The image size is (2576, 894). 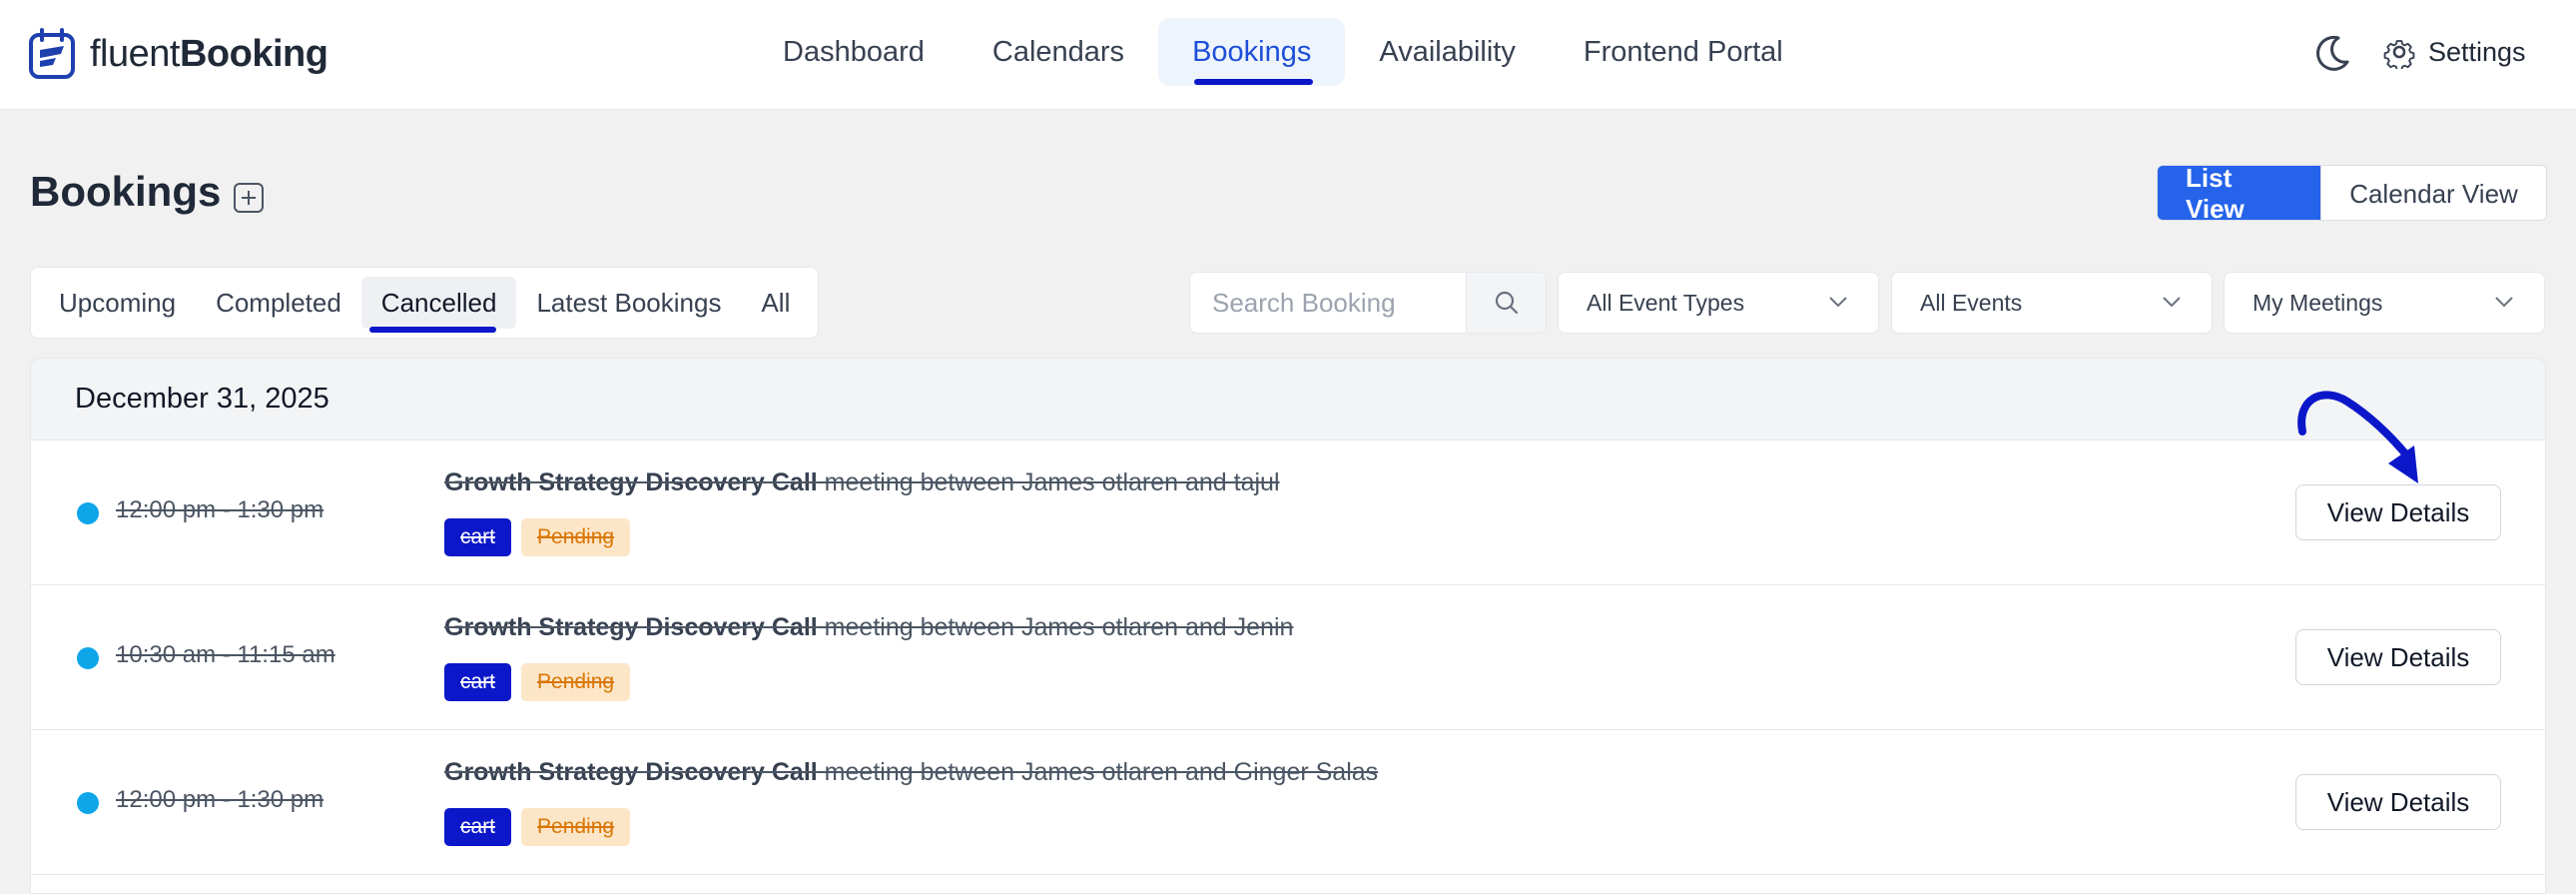 I want to click on search-box, so click(x=1368, y=303).